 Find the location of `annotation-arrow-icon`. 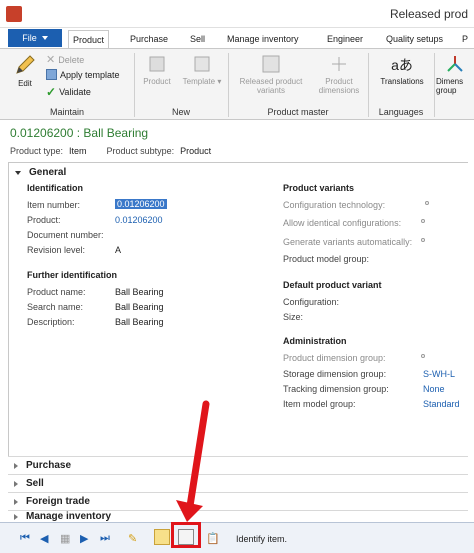

annotation-arrow-icon is located at coordinates (193, 461).